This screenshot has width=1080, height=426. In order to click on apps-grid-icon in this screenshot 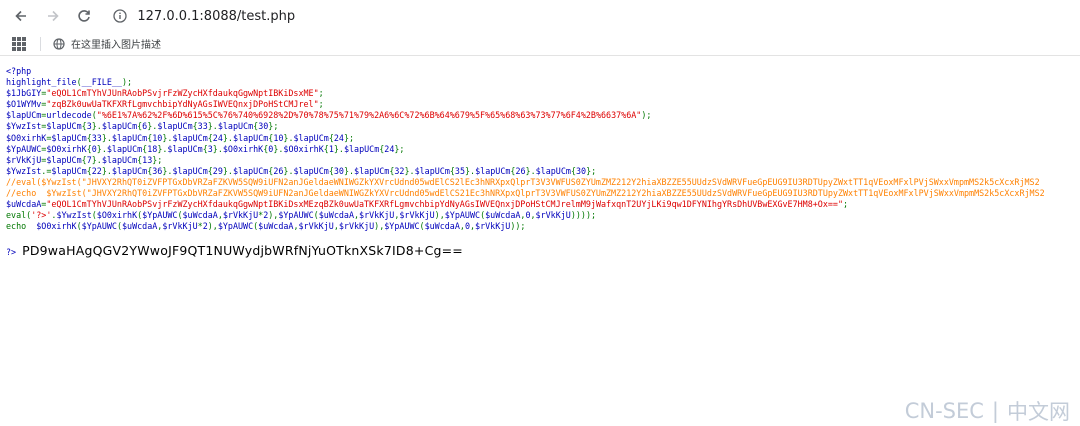, I will do `click(19, 43)`.